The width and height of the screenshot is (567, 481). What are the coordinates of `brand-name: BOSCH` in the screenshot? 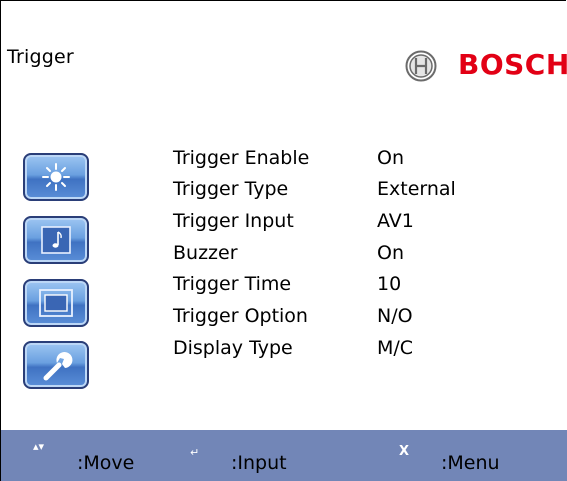 It's located at (512, 64).